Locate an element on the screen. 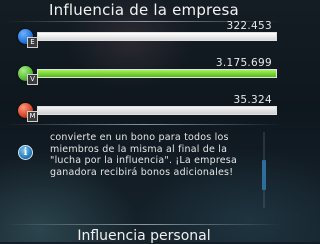 The height and width of the screenshot is (244, 320). company-e-influence-value: 322.453 is located at coordinates (249, 26).